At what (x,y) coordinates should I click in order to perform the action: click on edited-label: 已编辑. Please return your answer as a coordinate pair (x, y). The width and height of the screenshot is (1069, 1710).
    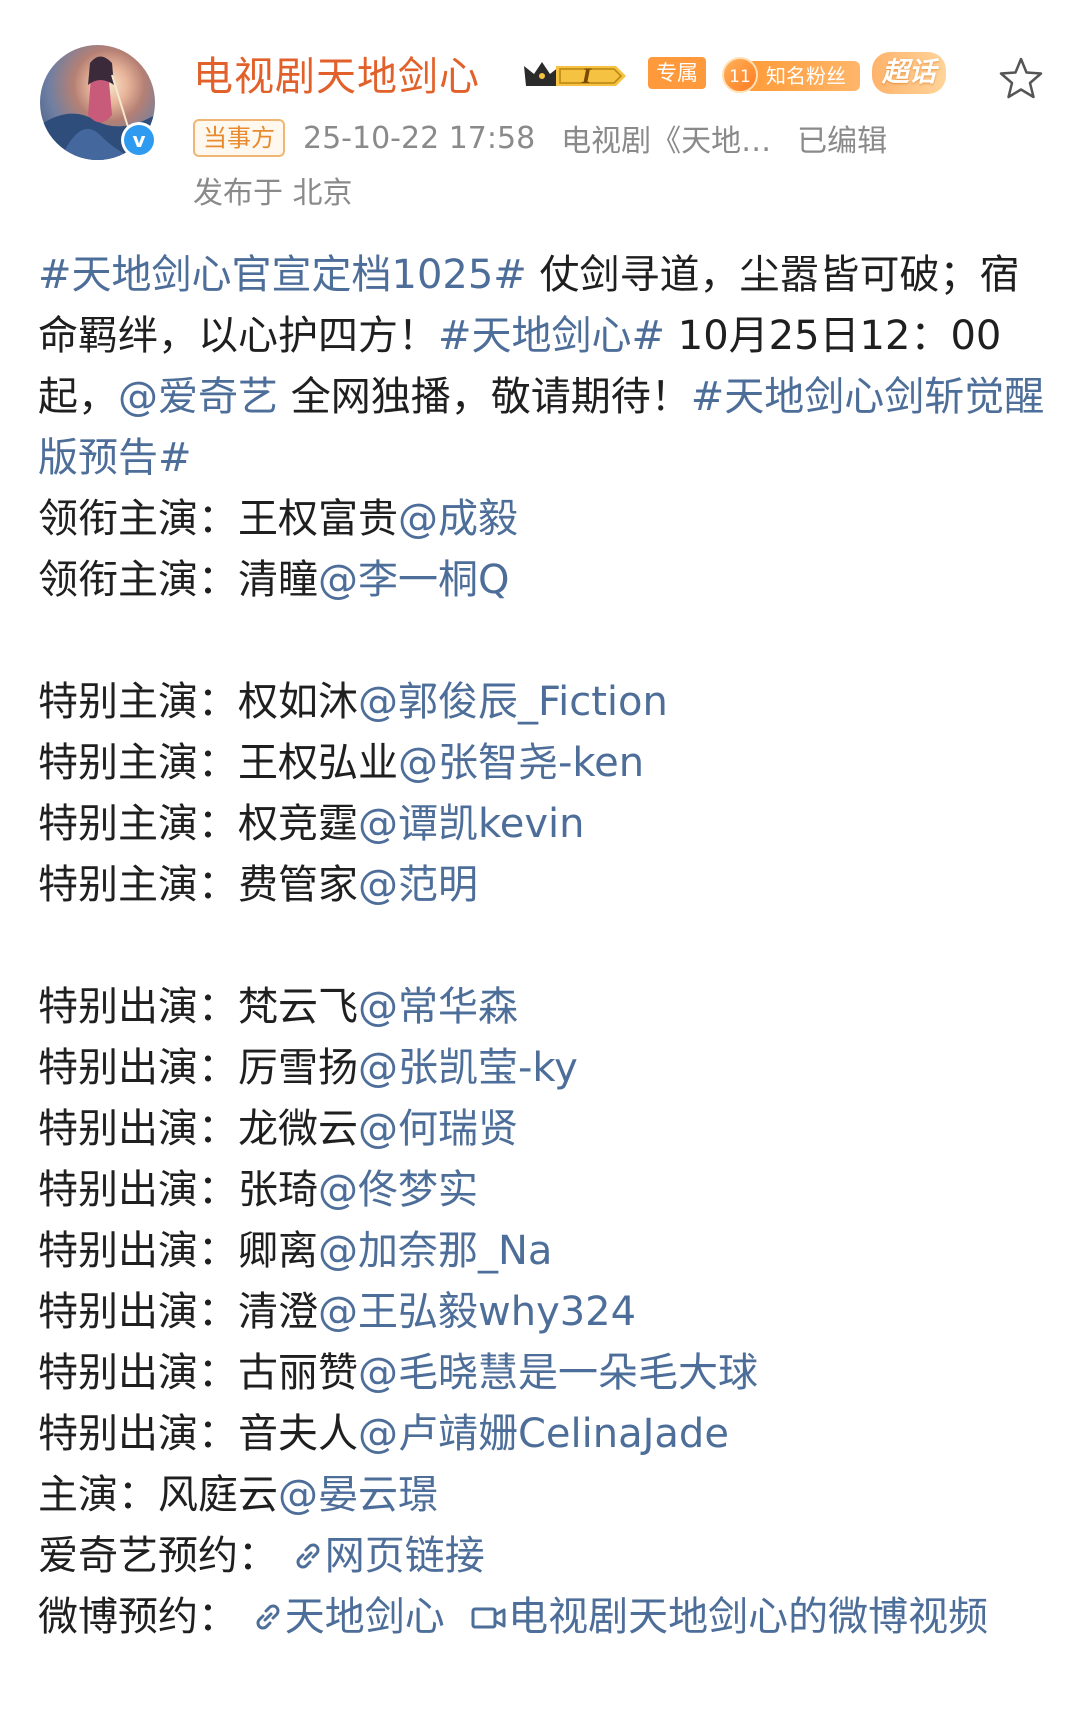
    Looking at the image, I should click on (842, 138).